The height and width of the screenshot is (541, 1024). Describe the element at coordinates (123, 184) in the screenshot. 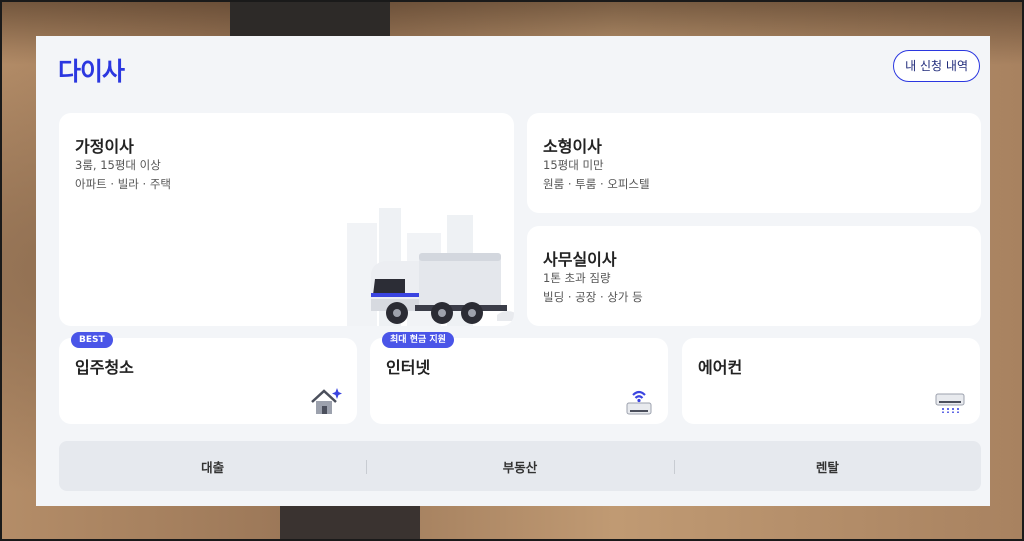

I see `card-description: 아파트 · 빌라 · 주택` at that location.